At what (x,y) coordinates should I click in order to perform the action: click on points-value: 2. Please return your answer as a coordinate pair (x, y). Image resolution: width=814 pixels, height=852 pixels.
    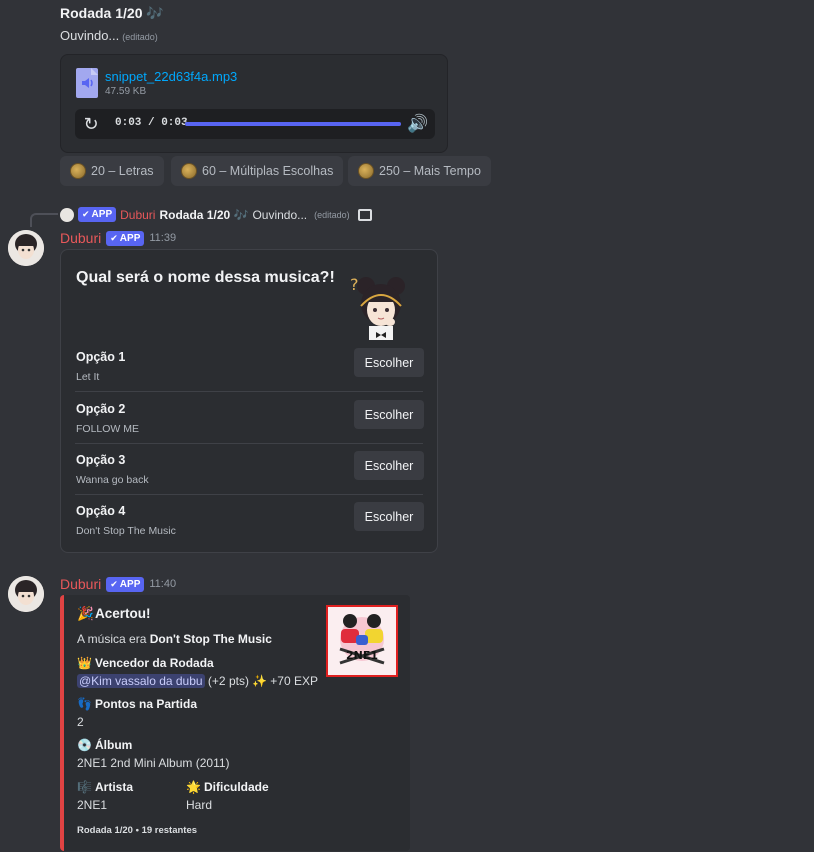
    Looking at the image, I should click on (80, 722).